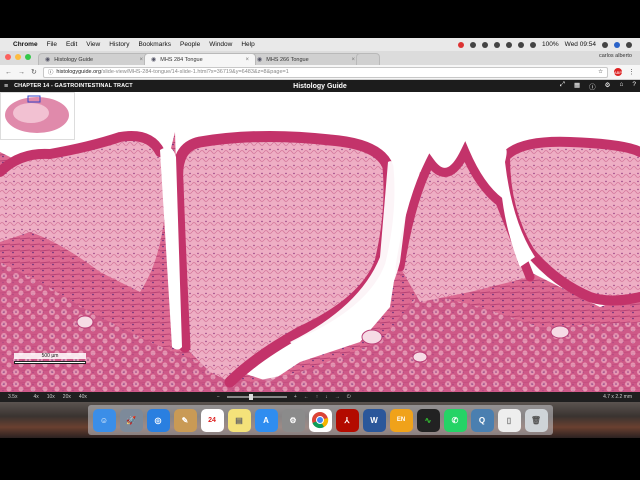 Image resolution: width=640 pixels, height=480 pixels. What do you see at coordinates (18, 57) in the screenshot?
I see `minimize-window-icon` at bounding box center [18, 57].